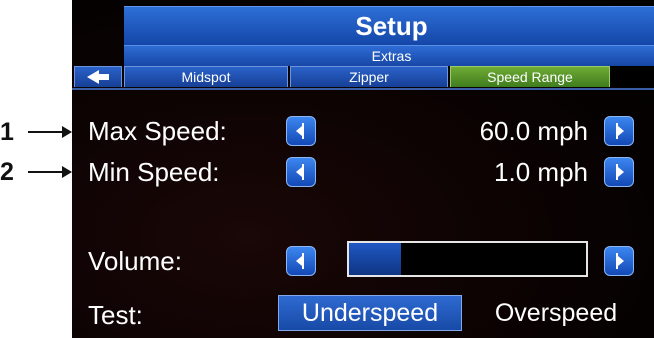 This screenshot has height=338, width=654. I want to click on tabs-divider, so click(363, 89).